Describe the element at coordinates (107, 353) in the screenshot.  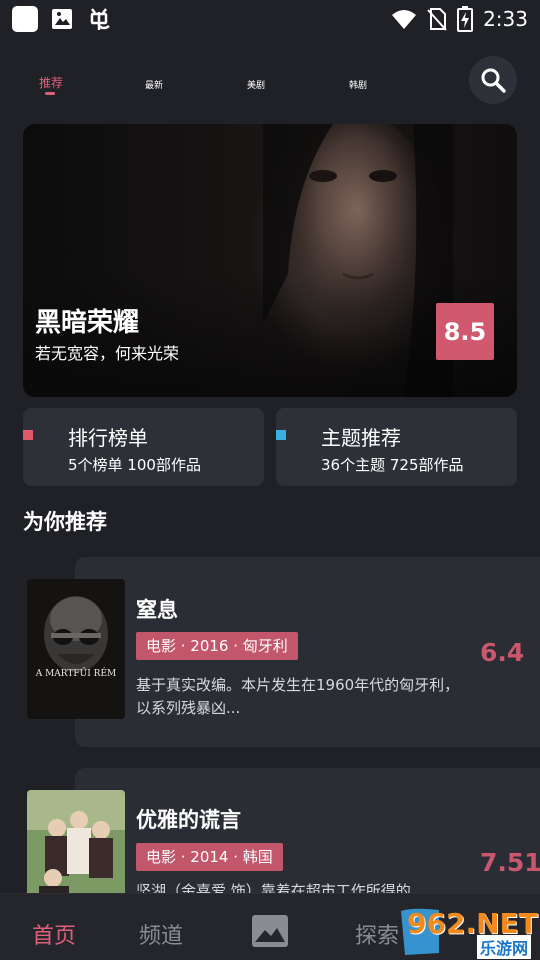
I see `hero-subtitle: 若无宽容，何来光荣` at that location.